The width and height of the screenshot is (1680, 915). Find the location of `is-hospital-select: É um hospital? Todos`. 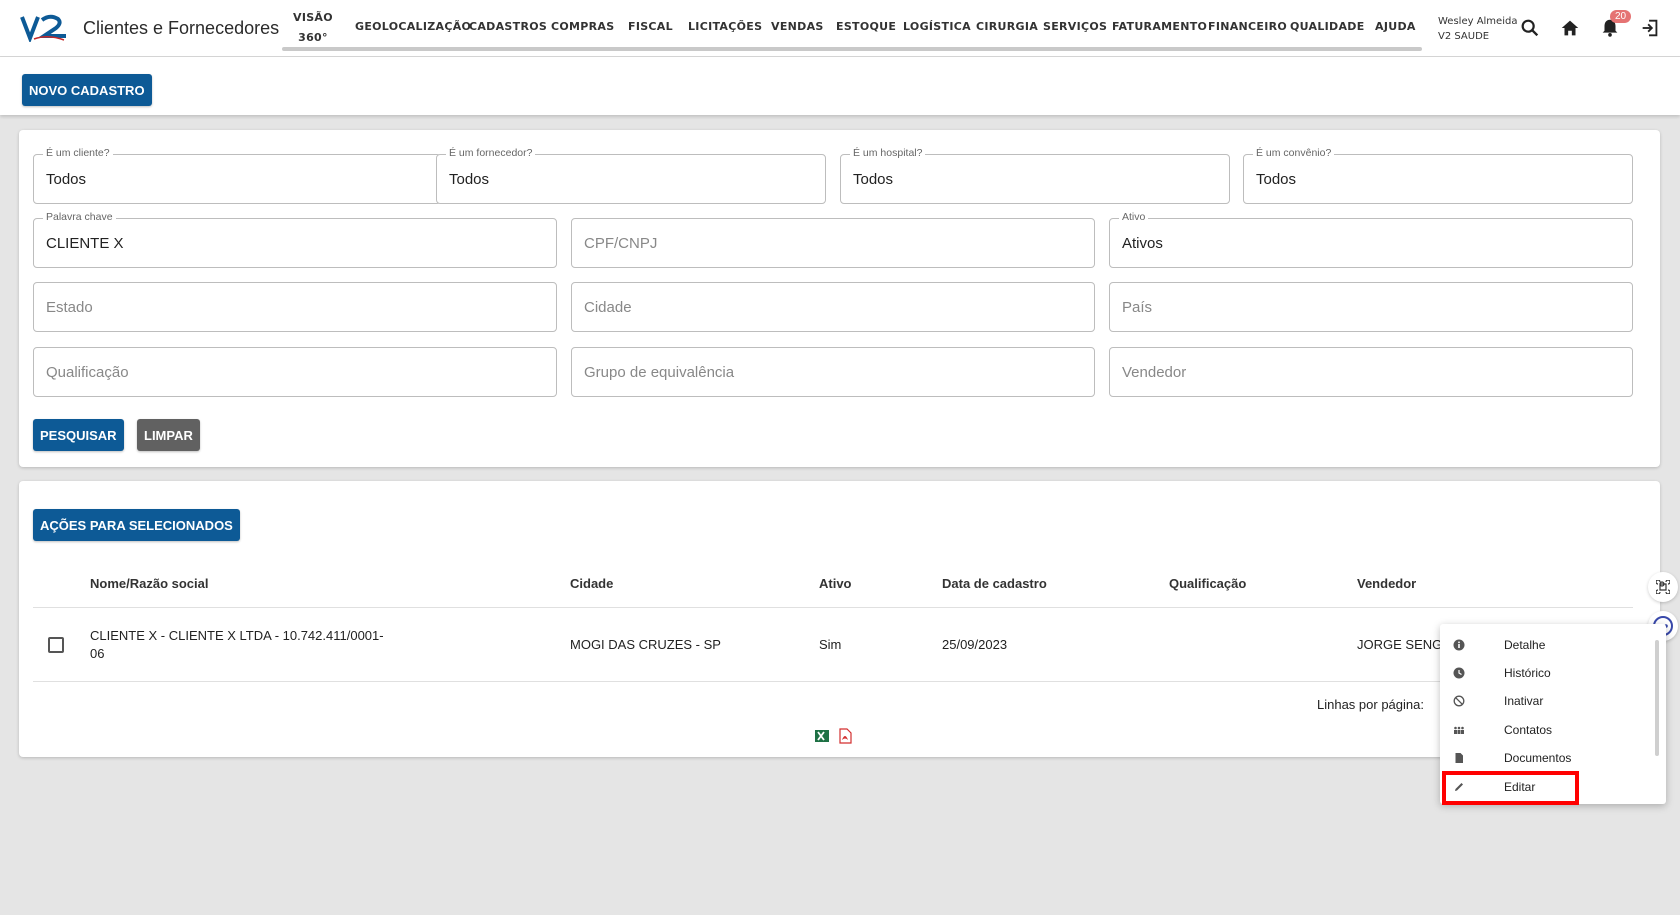

is-hospital-select: É um hospital? Todos is located at coordinates (1035, 175).